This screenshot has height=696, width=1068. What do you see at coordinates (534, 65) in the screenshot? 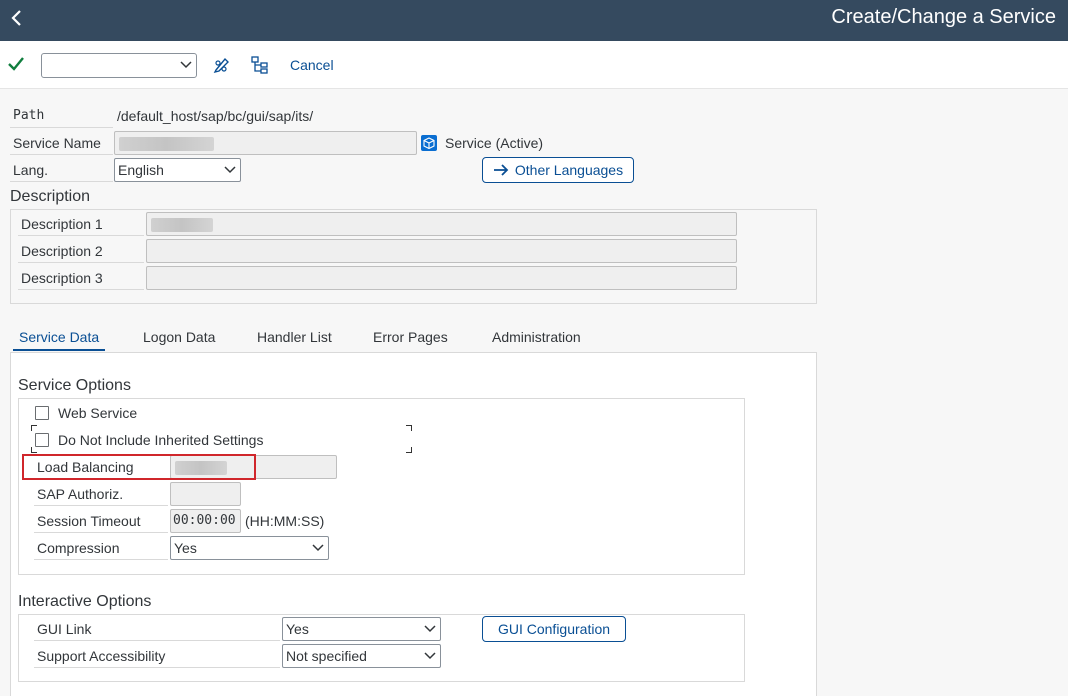
I see `toolbar: Cancel` at bounding box center [534, 65].